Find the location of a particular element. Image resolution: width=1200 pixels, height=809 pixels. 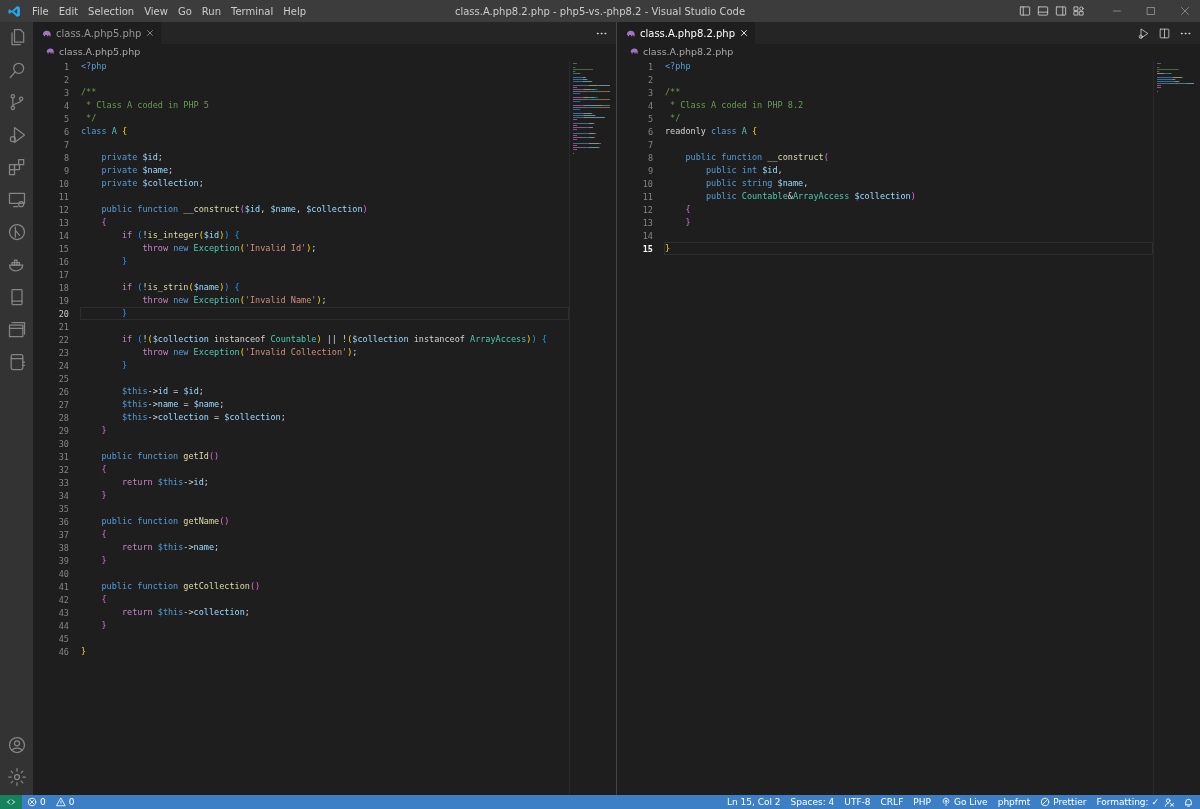

line-number: 18 is located at coordinates (63, 287).